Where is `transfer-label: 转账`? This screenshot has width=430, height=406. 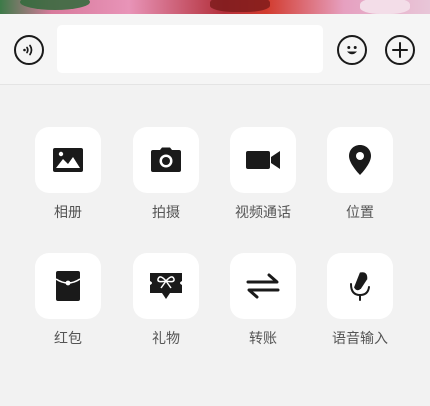
transfer-label: 转账 is located at coordinates (263, 339).